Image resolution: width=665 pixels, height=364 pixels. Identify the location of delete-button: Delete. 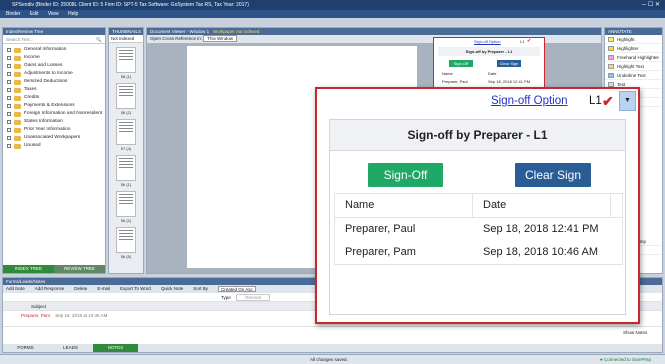
(80, 289).